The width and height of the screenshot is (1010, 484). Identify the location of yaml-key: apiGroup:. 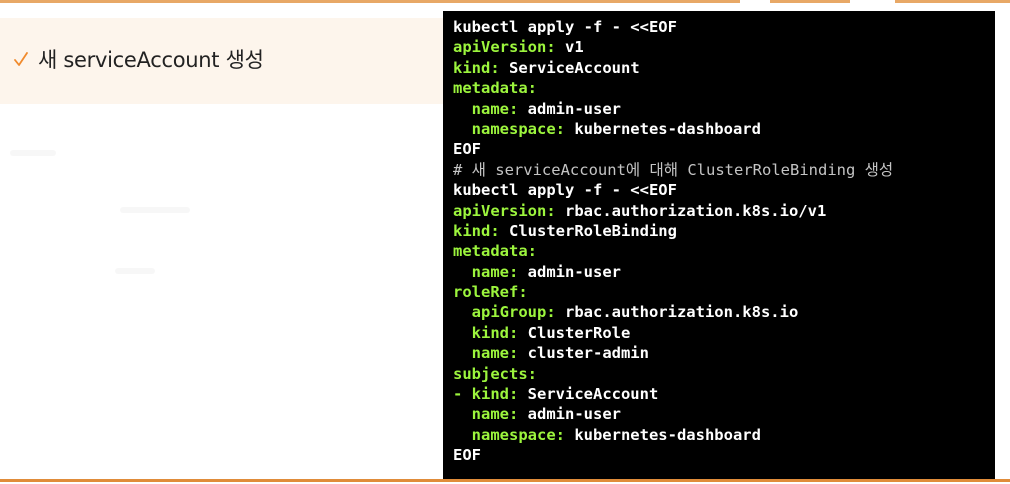
(504, 312).